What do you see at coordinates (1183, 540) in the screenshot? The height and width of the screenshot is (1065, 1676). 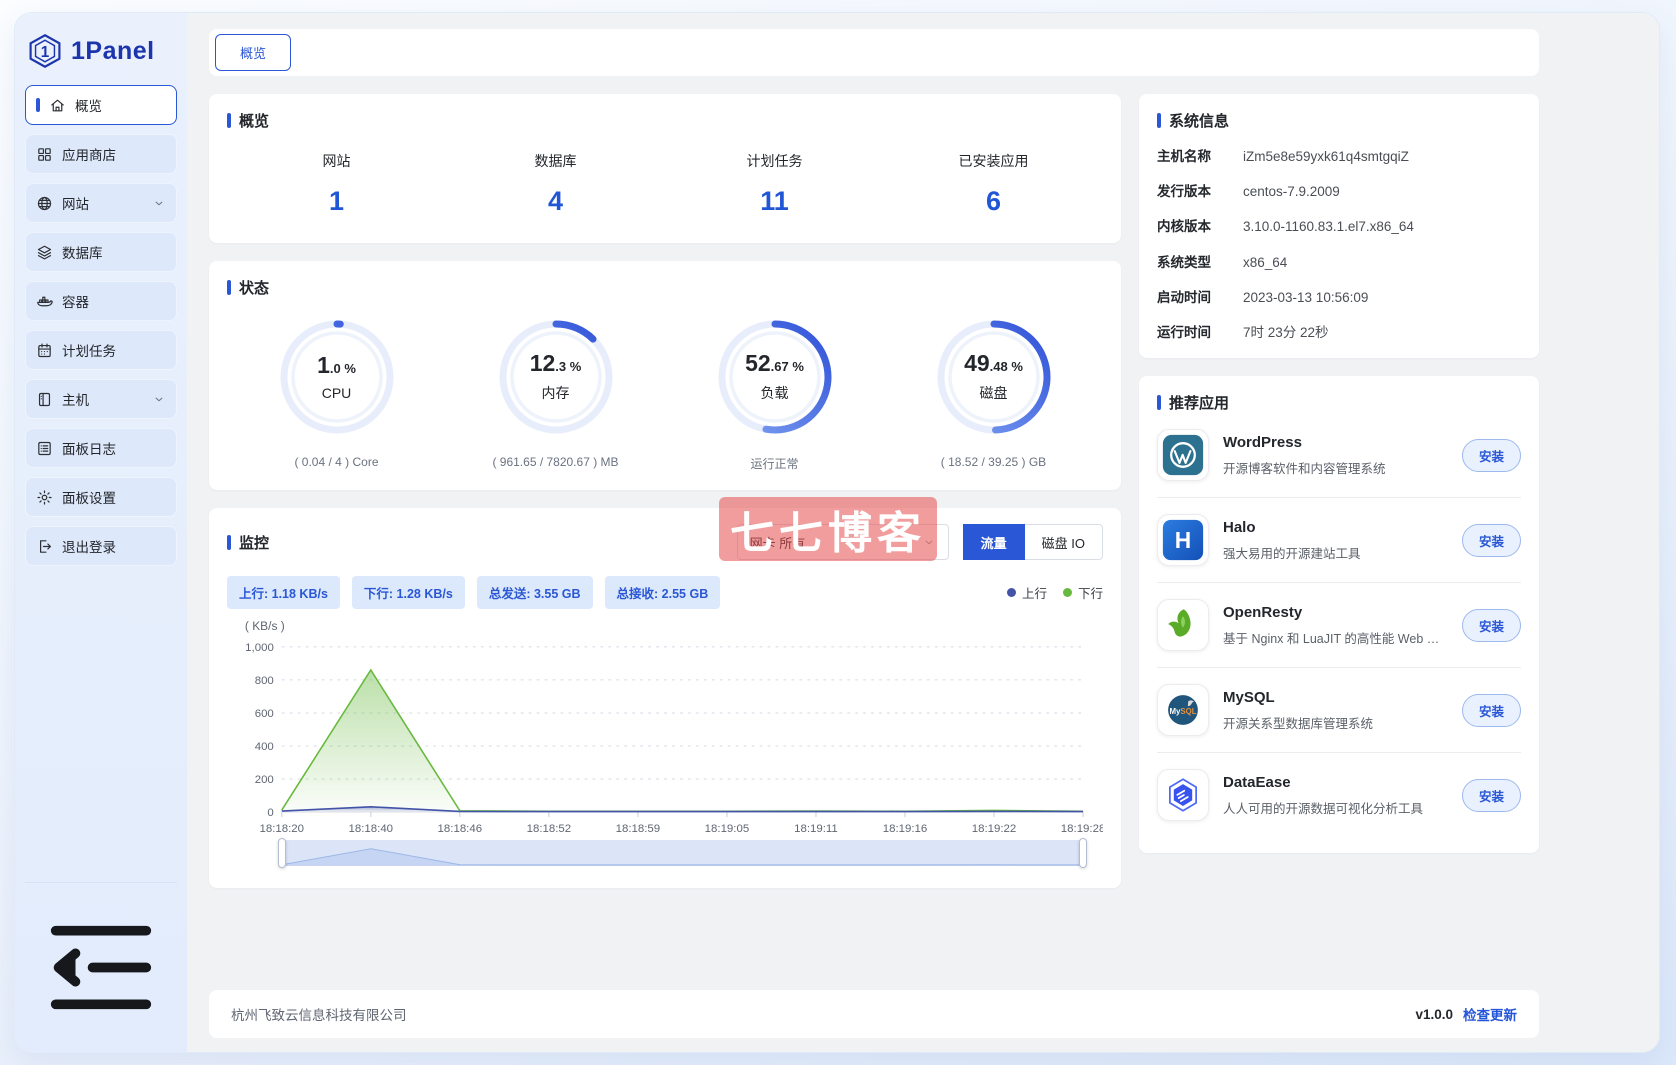 I see `halo-icon: H` at bounding box center [1183, 540].